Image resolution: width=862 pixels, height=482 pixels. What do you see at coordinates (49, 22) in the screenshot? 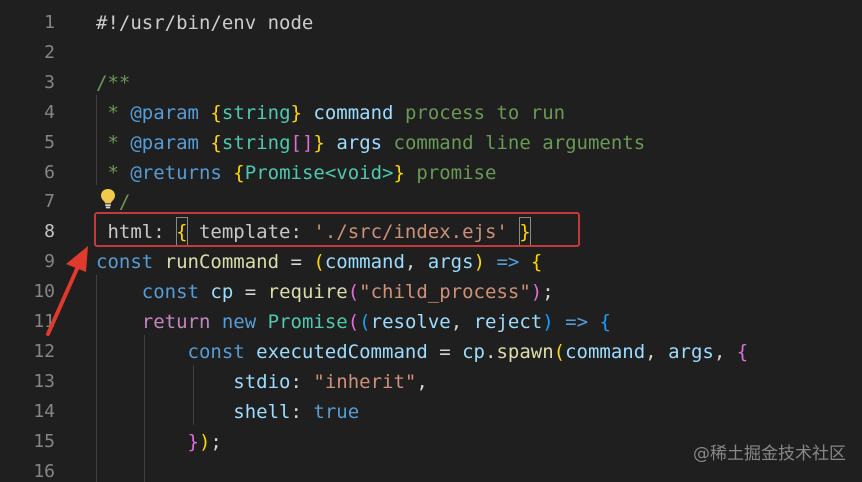
I see `line-number: 1` at bounding box center [49, 22].